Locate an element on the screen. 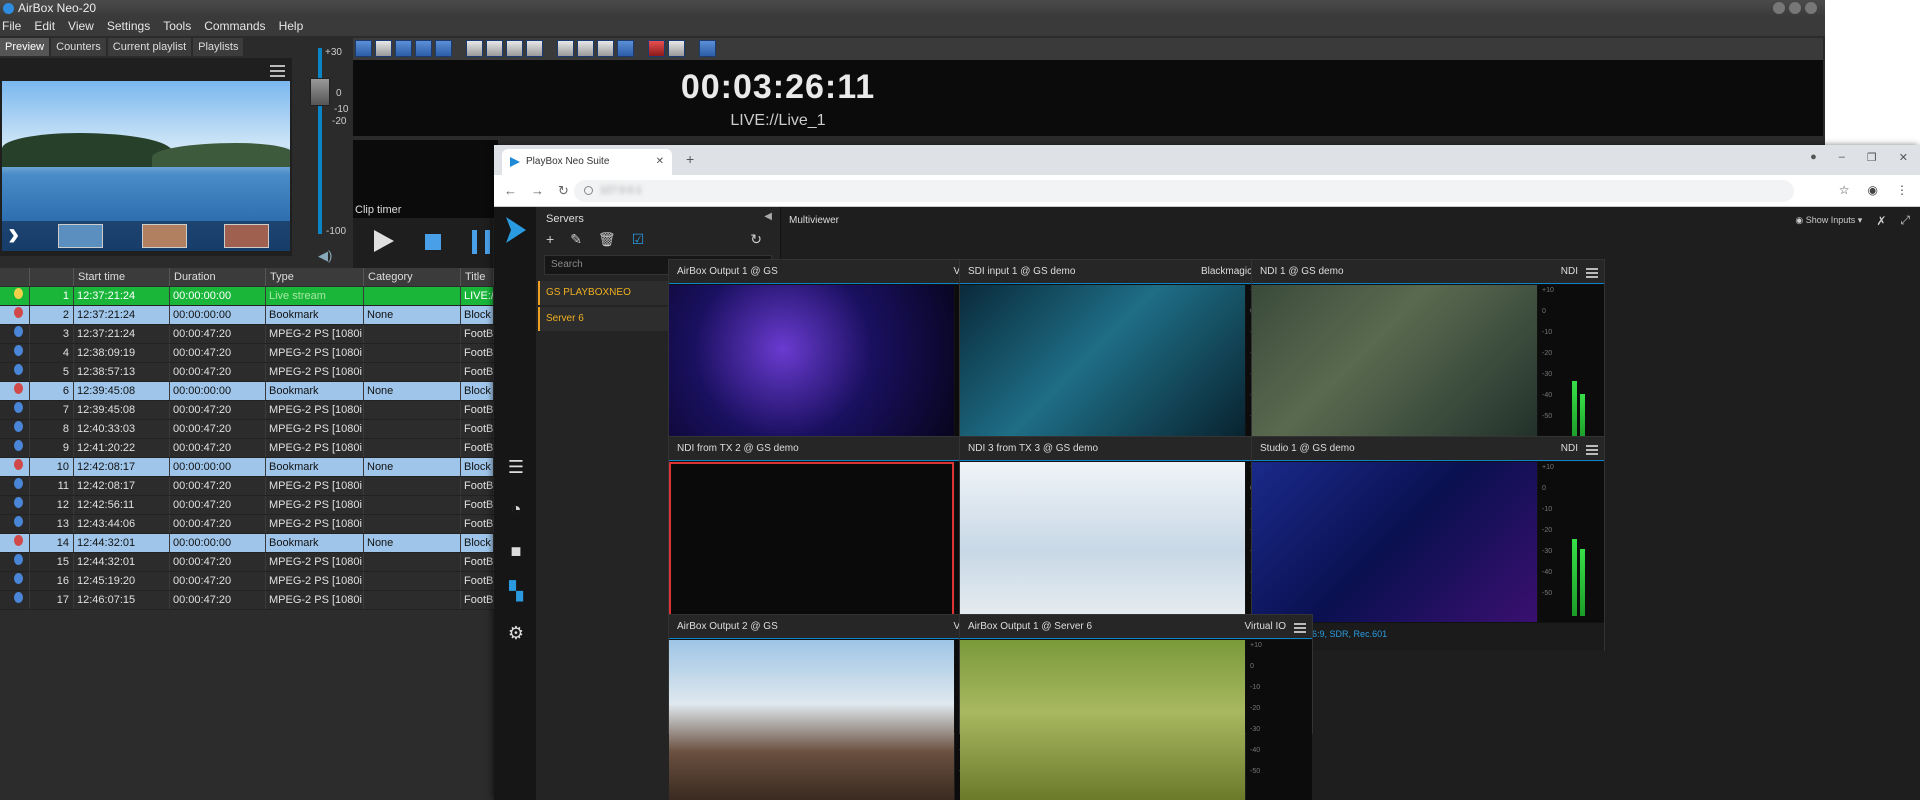 Image resolution: width=1920 pixels, height=800 pixels. browser-tab: PlayBox Neo Suite ✕ is located at coordinates (587, 162).